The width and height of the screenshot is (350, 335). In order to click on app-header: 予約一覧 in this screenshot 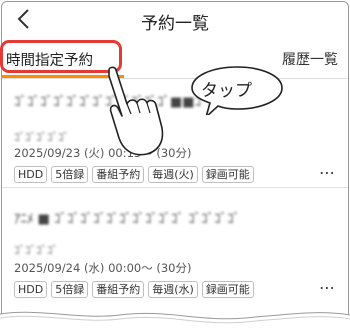, I will do `click(175, 20)`.